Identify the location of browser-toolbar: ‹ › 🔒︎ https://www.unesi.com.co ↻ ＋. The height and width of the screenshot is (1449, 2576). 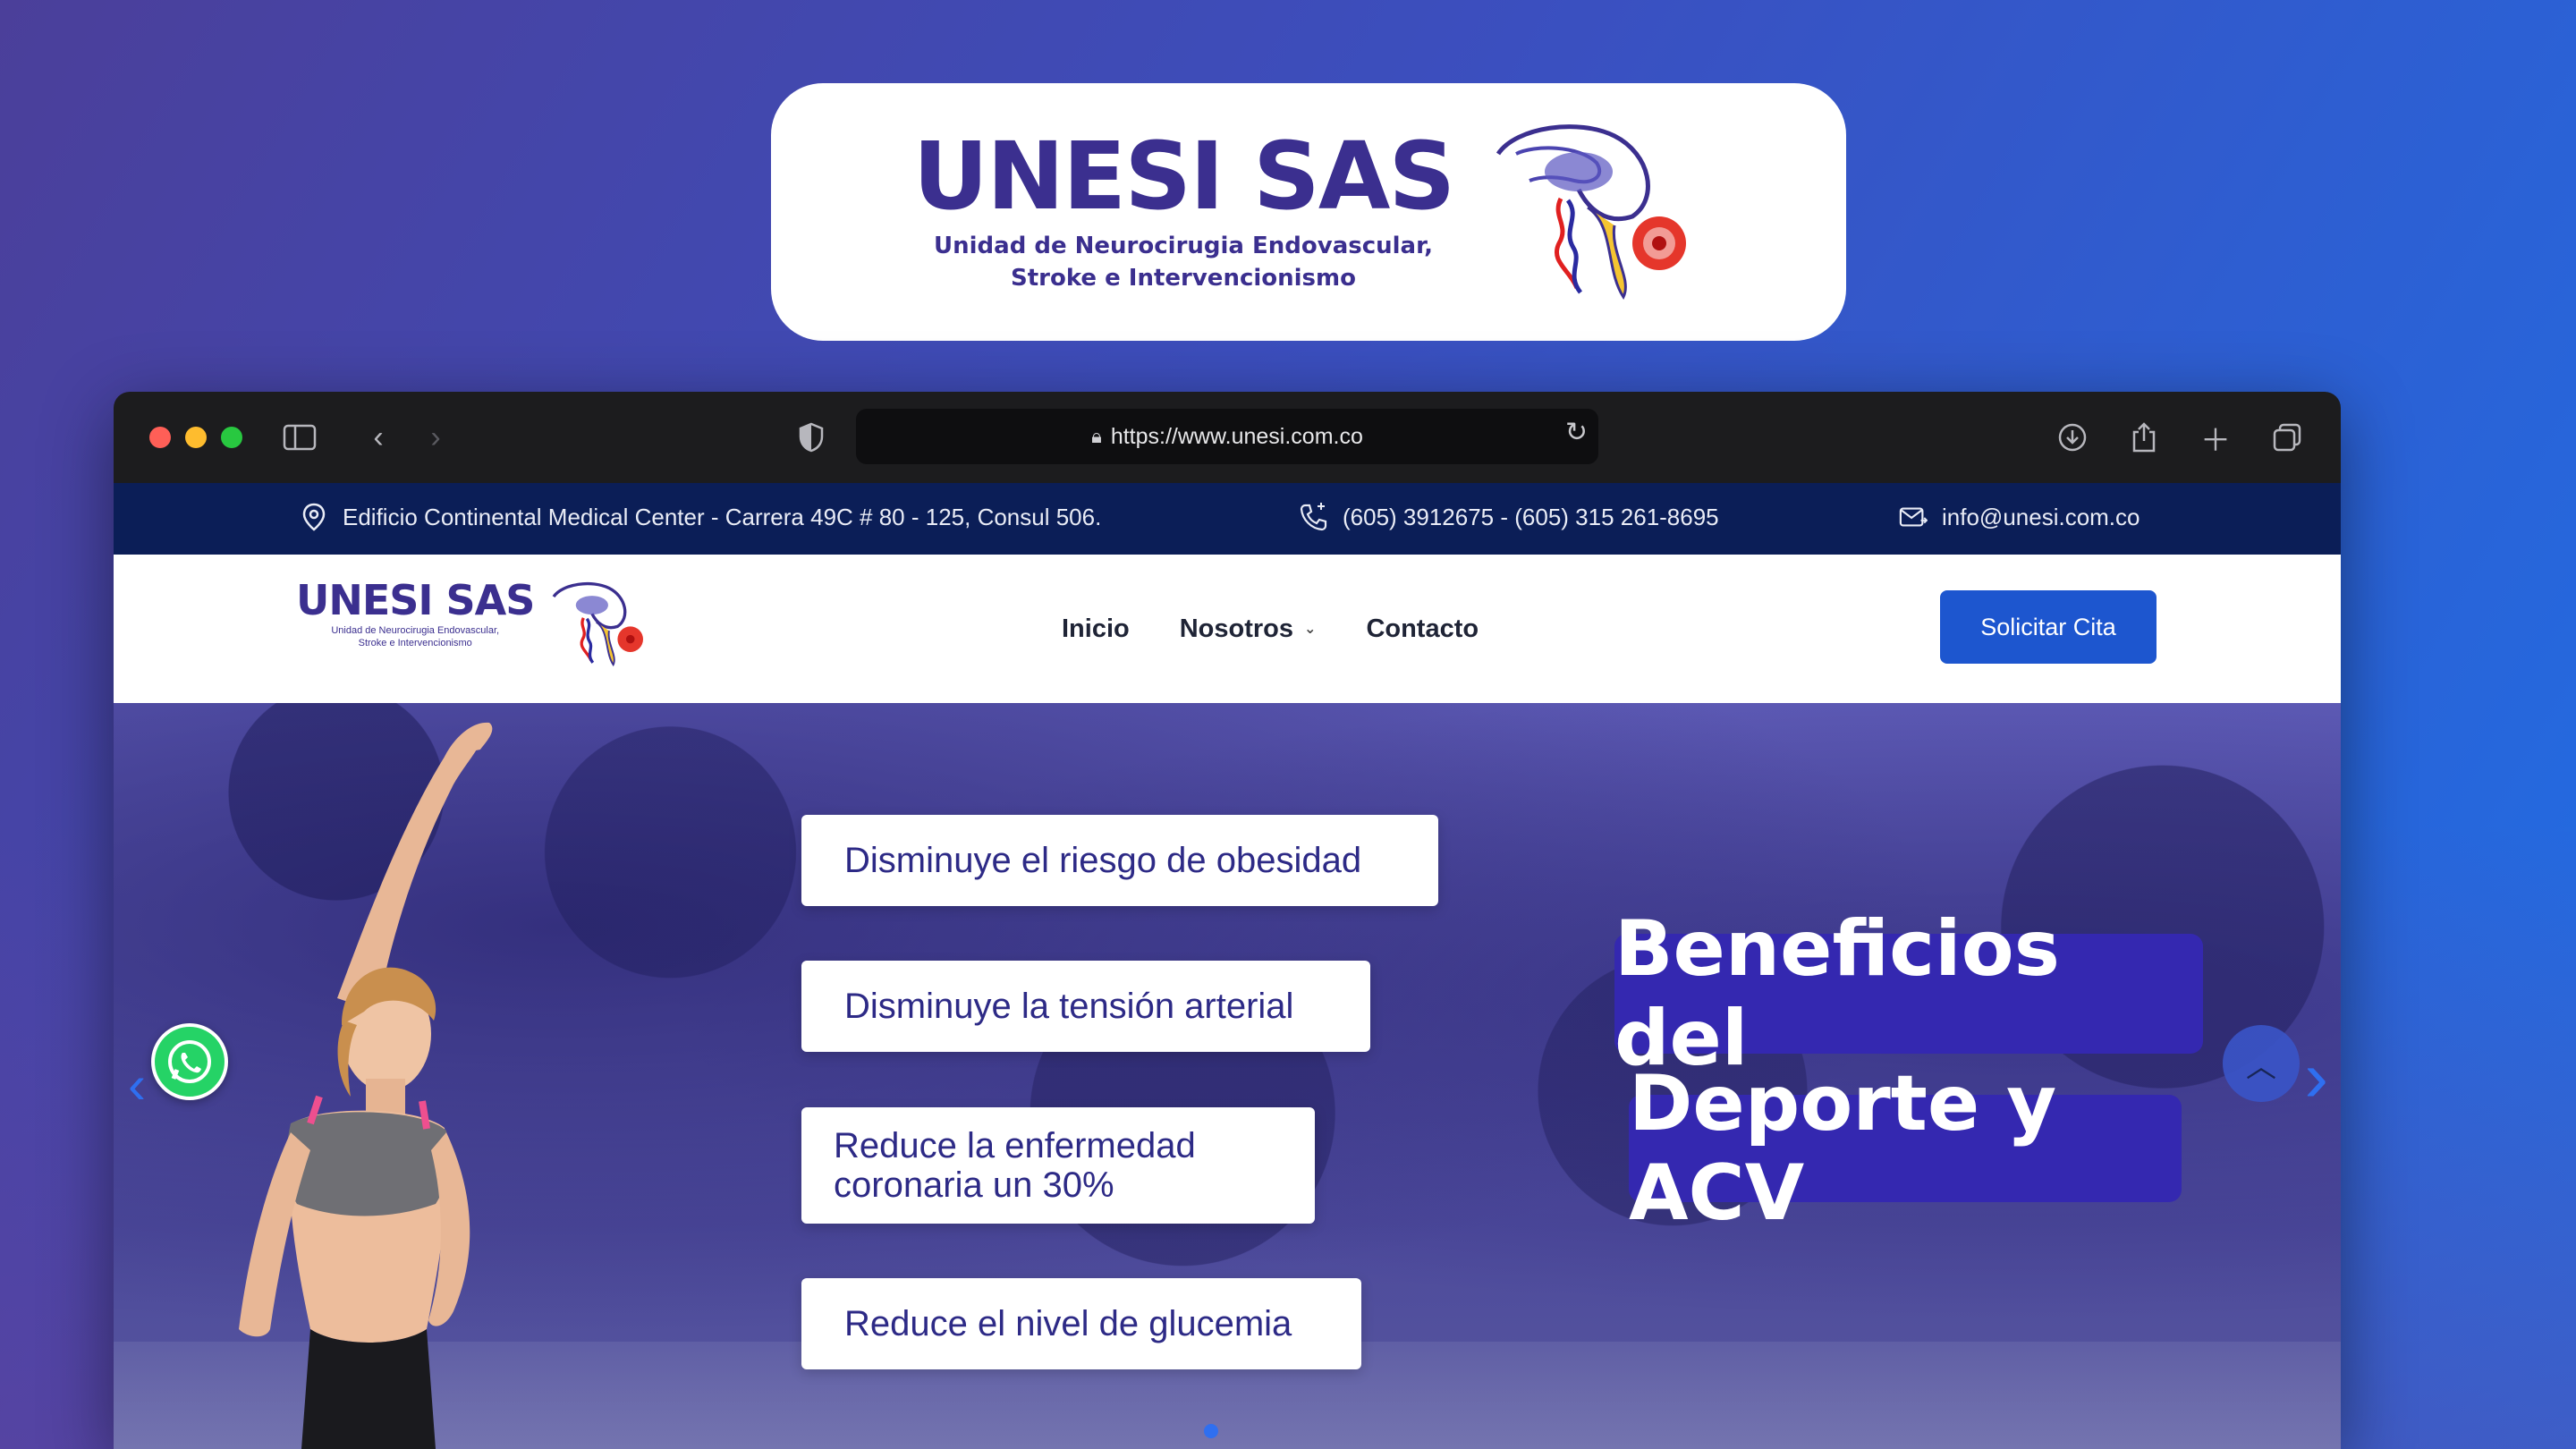
(1227, 437).